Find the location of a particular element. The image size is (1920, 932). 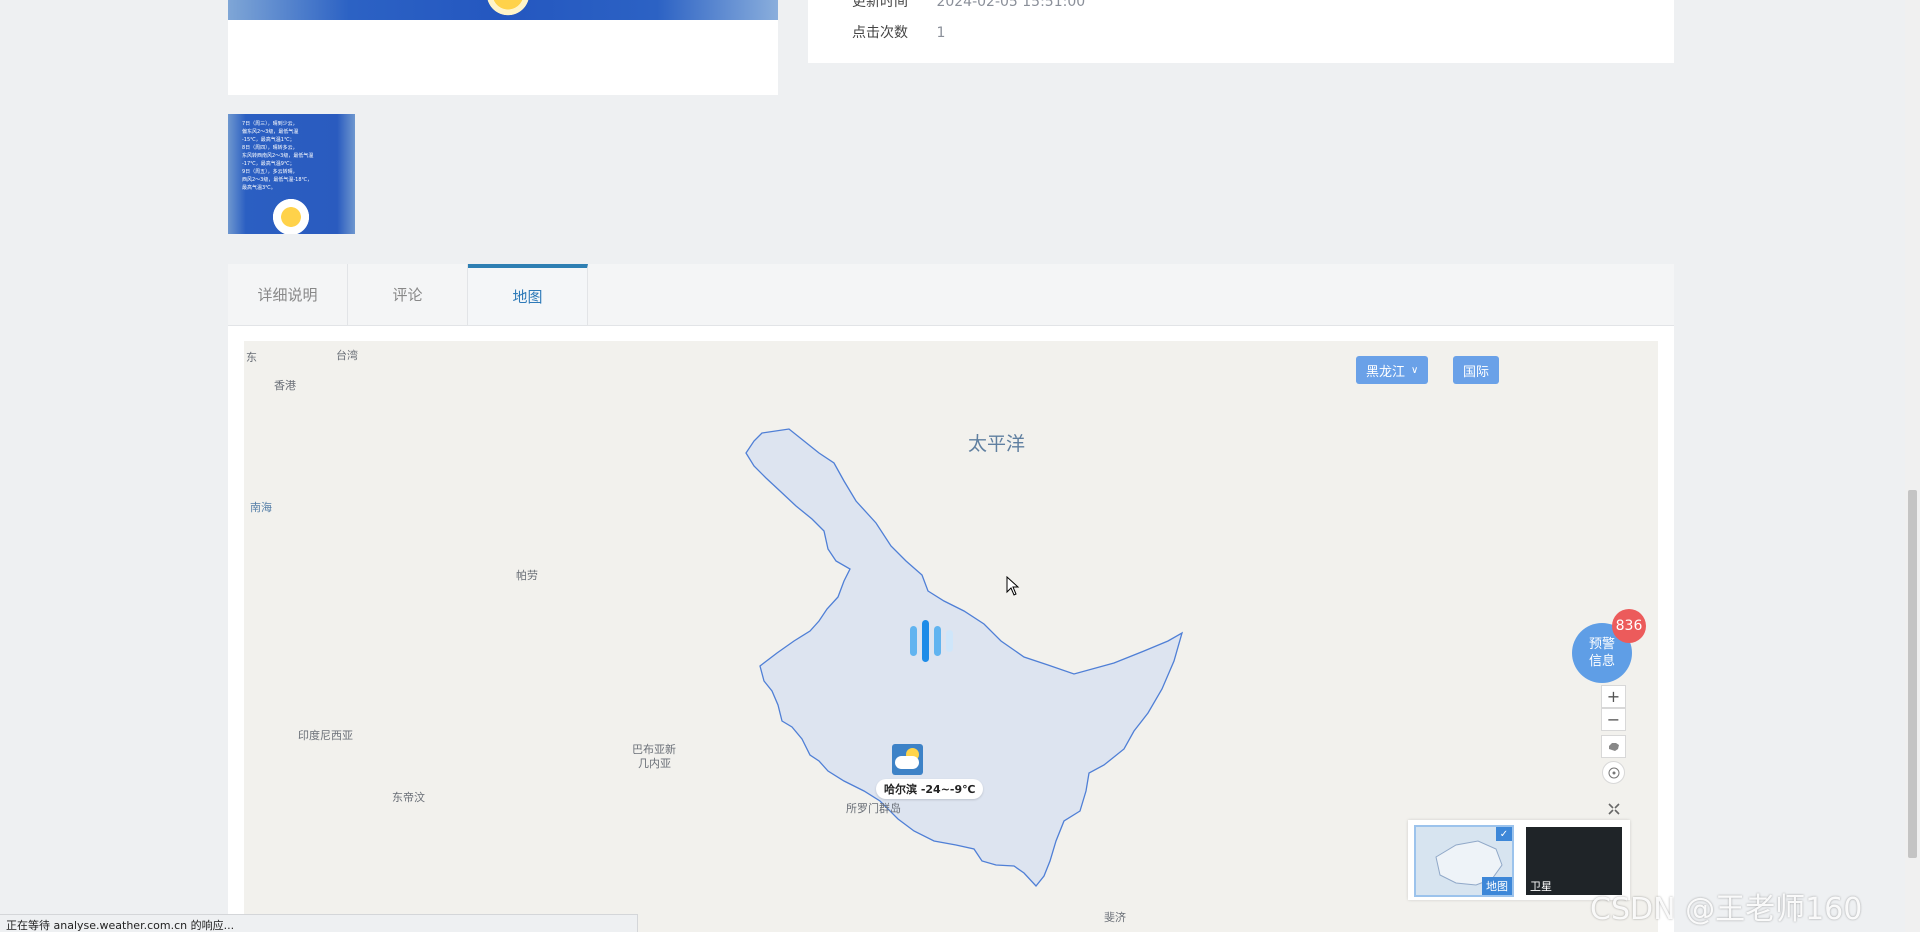

tab-comments: 评论 is located at coordinates (408, 294).